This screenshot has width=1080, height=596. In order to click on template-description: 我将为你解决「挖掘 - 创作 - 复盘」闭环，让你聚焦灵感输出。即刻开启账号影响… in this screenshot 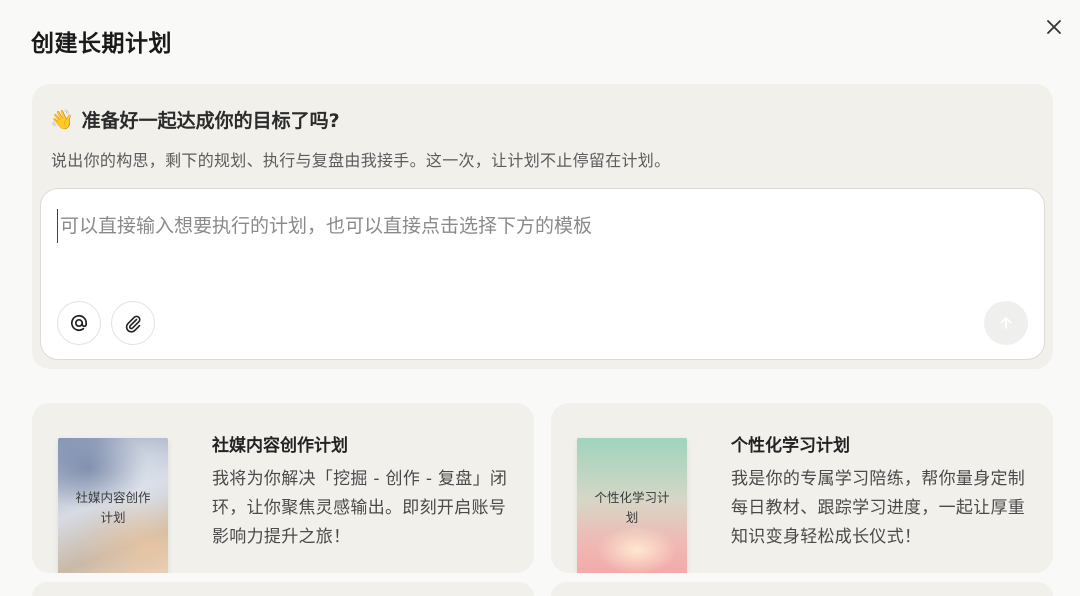, I will do `click(360, 508)`.